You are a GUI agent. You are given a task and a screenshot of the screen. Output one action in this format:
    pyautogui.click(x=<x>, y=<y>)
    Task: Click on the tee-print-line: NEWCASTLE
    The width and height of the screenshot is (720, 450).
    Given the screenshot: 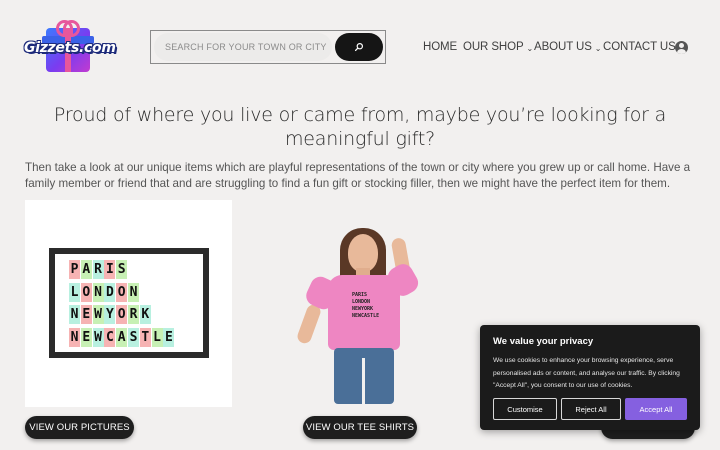 What is the action you would take?
    pyautogui.click(x=366, y=316)
    